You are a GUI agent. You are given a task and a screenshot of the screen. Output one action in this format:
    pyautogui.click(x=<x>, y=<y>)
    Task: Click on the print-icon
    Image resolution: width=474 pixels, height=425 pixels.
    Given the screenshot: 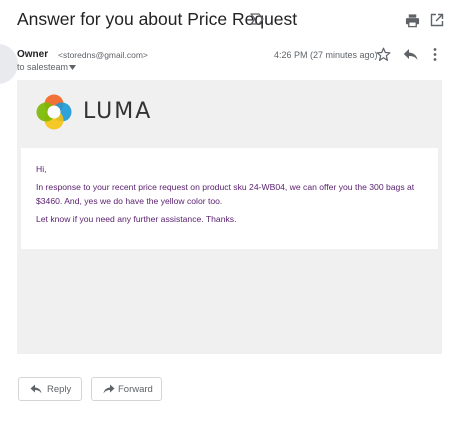 What is the action you would take?
    pyautogui.click(x=412, y=20)
    